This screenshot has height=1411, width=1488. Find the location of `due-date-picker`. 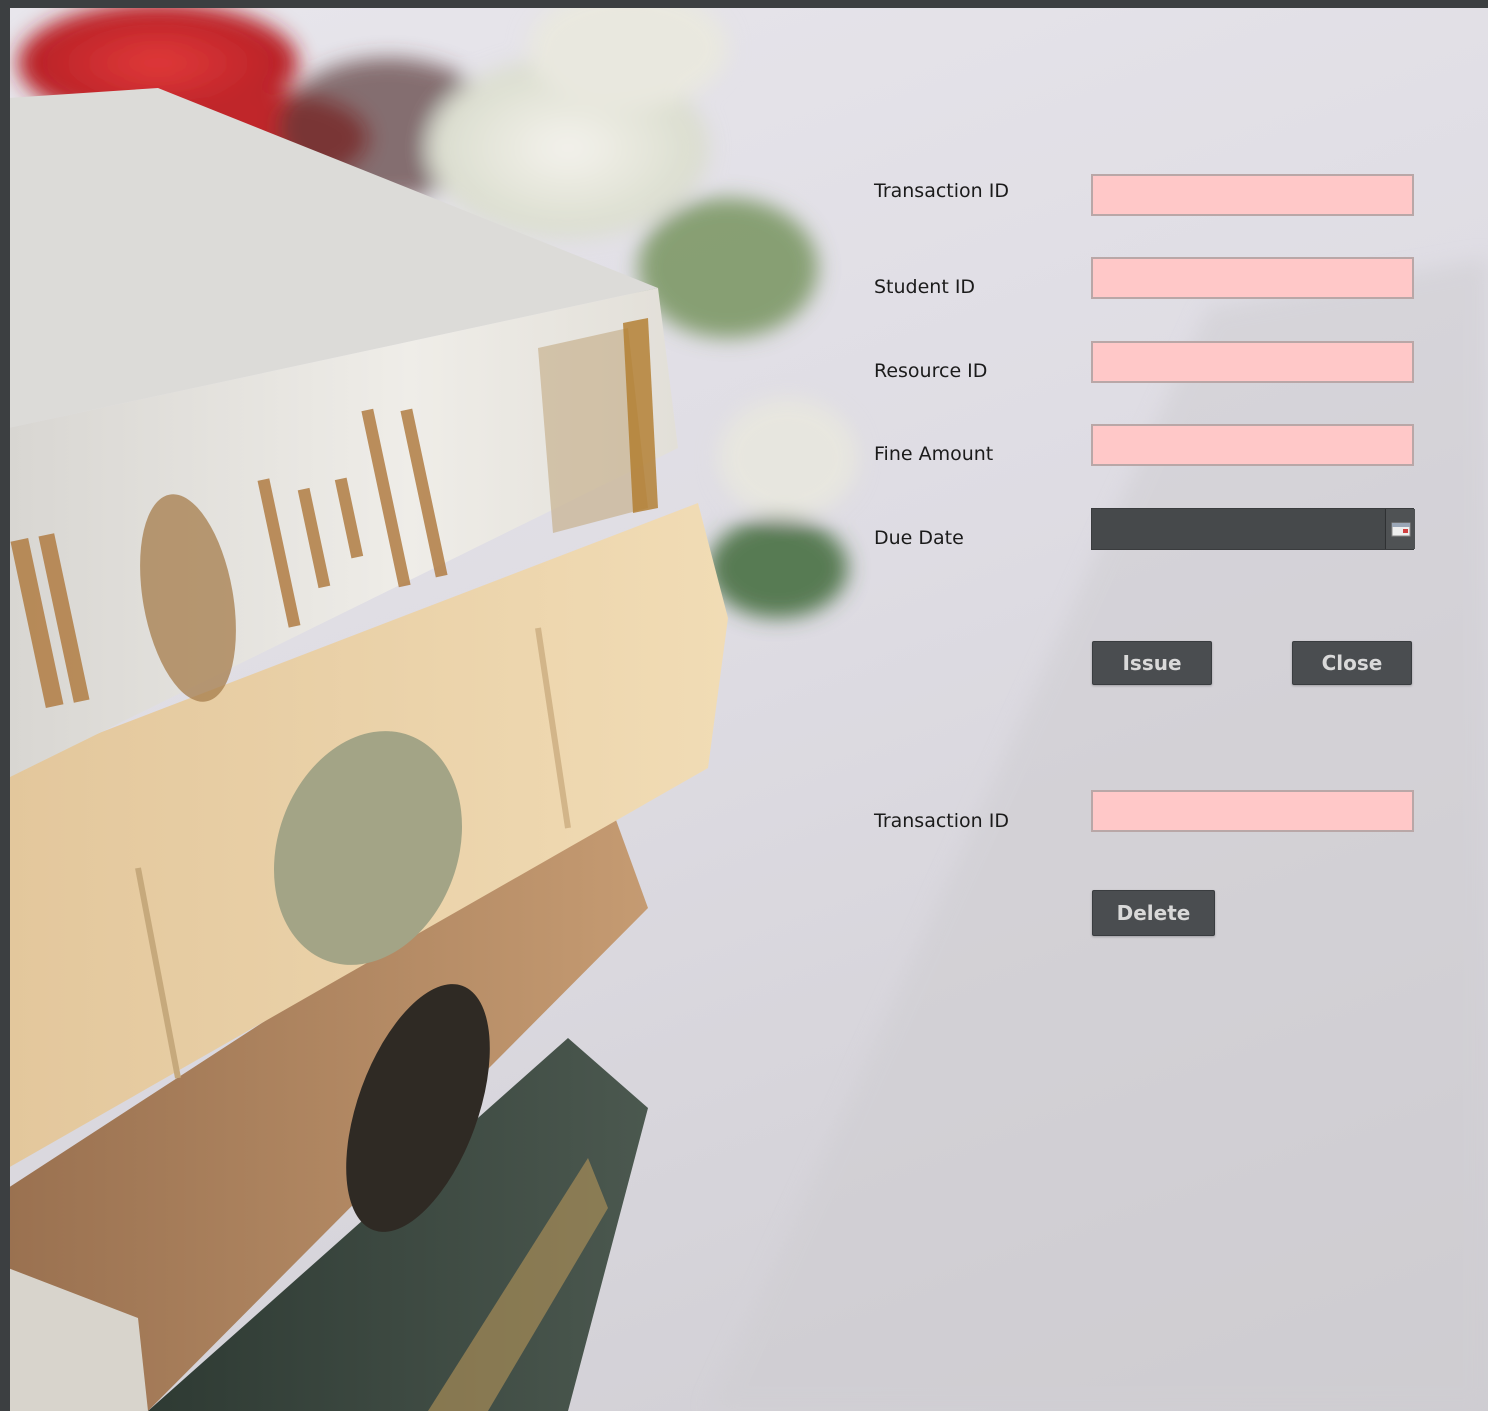

due-date-picker is located at coordinates (1253, 529).